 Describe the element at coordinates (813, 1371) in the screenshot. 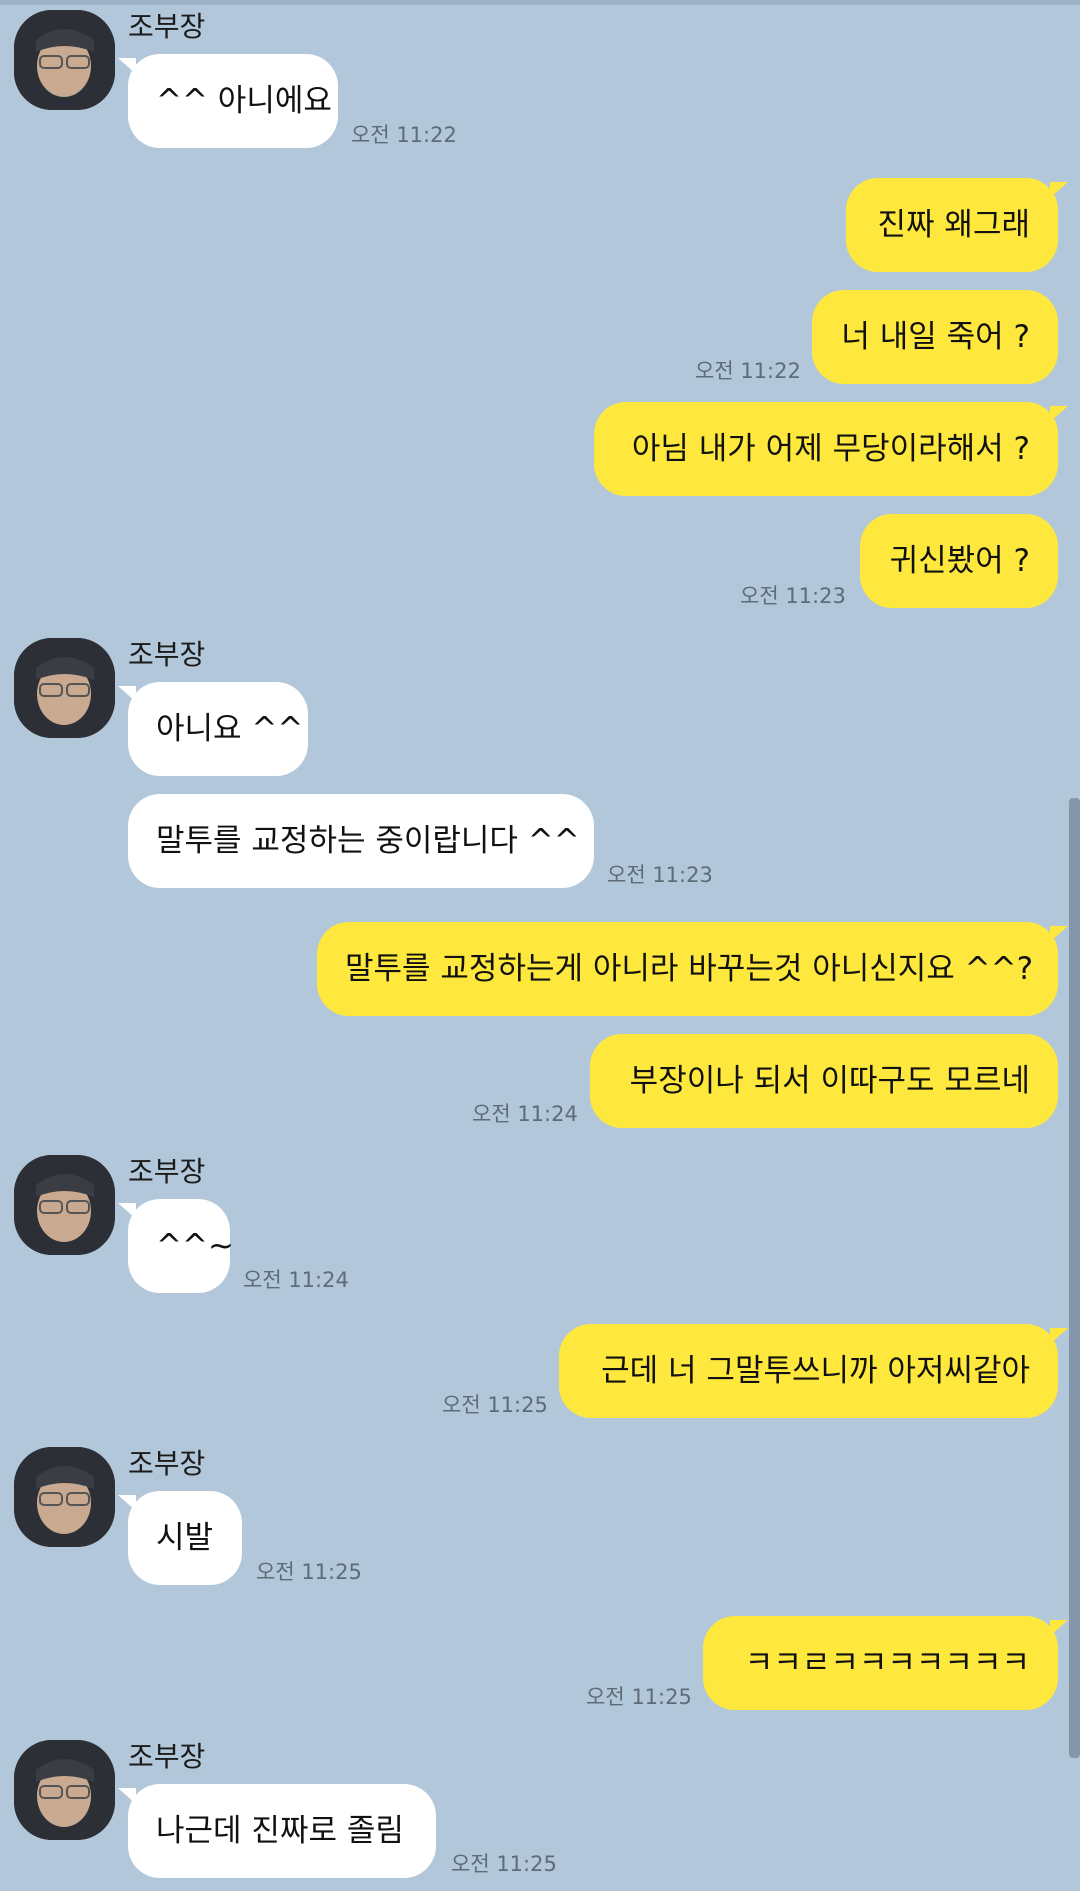

I see `message-bubble: 근데 너 그말투쓰니까 아저씨같아` at that location.